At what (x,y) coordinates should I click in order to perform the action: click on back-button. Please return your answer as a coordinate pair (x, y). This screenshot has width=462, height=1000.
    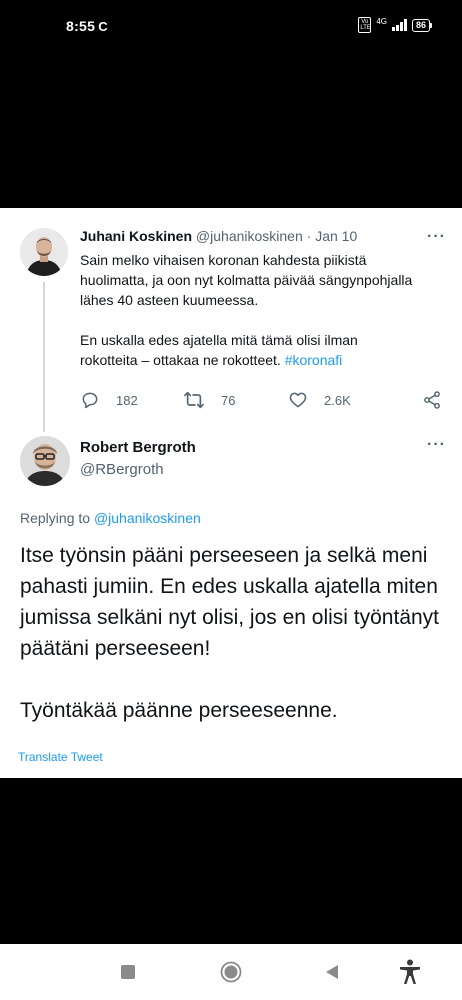
    Looking at the image, I should click on (332, 972).